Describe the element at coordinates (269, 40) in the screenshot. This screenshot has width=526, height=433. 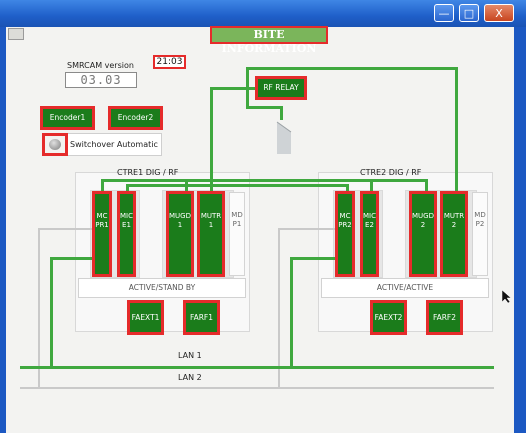
I see `bite-information-title: BITE INFORMATION` at that location.